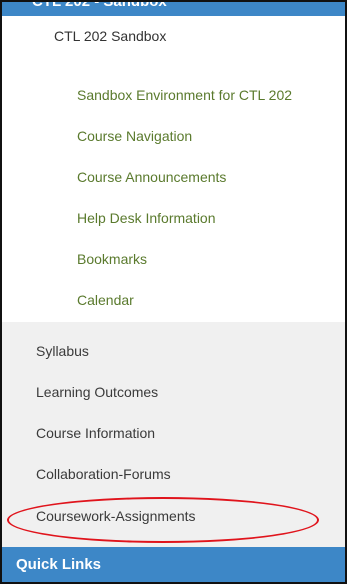 Image resolution: width=347 pixels, height=584 pixels. What do you see at coordinates (173, 177) in the screenshot?
I see `menu-item-course-announcements: Course Announcements` at bounding box center [173, 177].